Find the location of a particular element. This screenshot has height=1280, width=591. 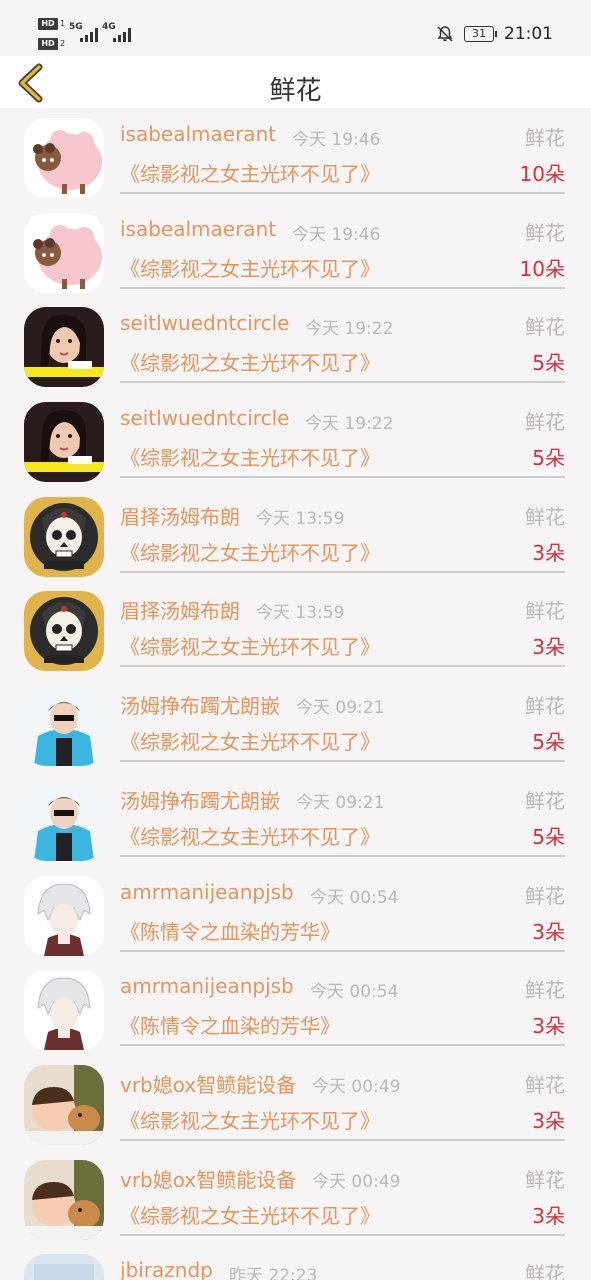

clock: 21:01 is located at coordinates (528, 34).